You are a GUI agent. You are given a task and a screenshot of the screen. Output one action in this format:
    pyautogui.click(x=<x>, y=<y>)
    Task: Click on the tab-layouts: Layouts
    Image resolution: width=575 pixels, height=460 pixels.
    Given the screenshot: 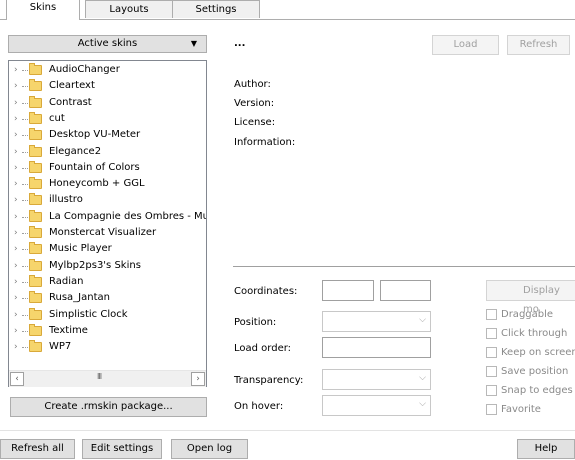 What is the action you would take?
    pyautogui.click(x=129, y=9)
    